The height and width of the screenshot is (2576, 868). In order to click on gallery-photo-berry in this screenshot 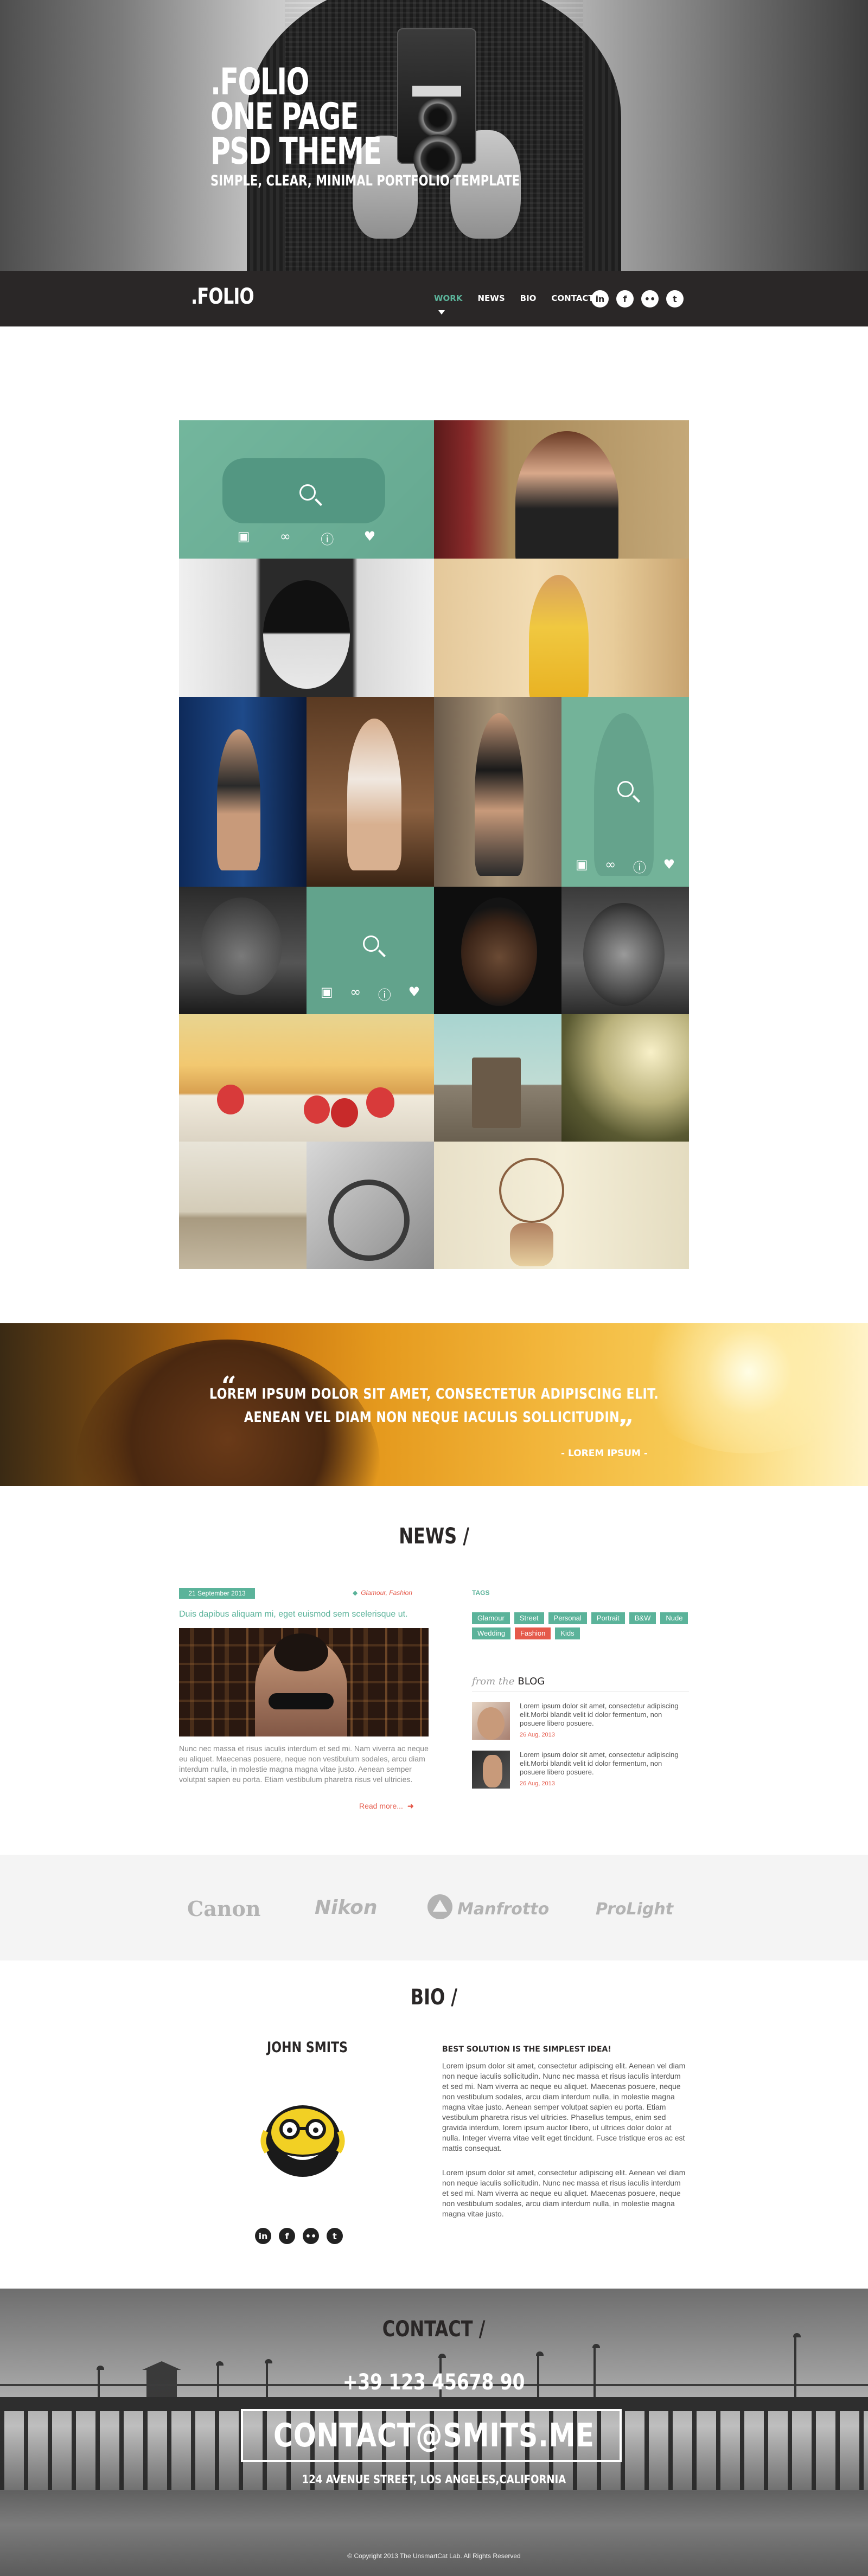, I will do `click(230, 1099)`.